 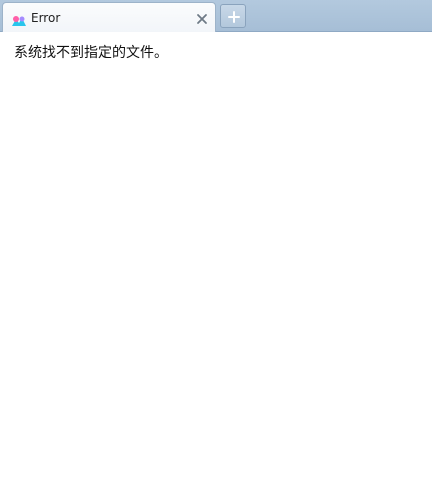 What do you see at coordinates (202, 18) in the screenshot?
I see `close-icon` at bounding box center [202, 18].